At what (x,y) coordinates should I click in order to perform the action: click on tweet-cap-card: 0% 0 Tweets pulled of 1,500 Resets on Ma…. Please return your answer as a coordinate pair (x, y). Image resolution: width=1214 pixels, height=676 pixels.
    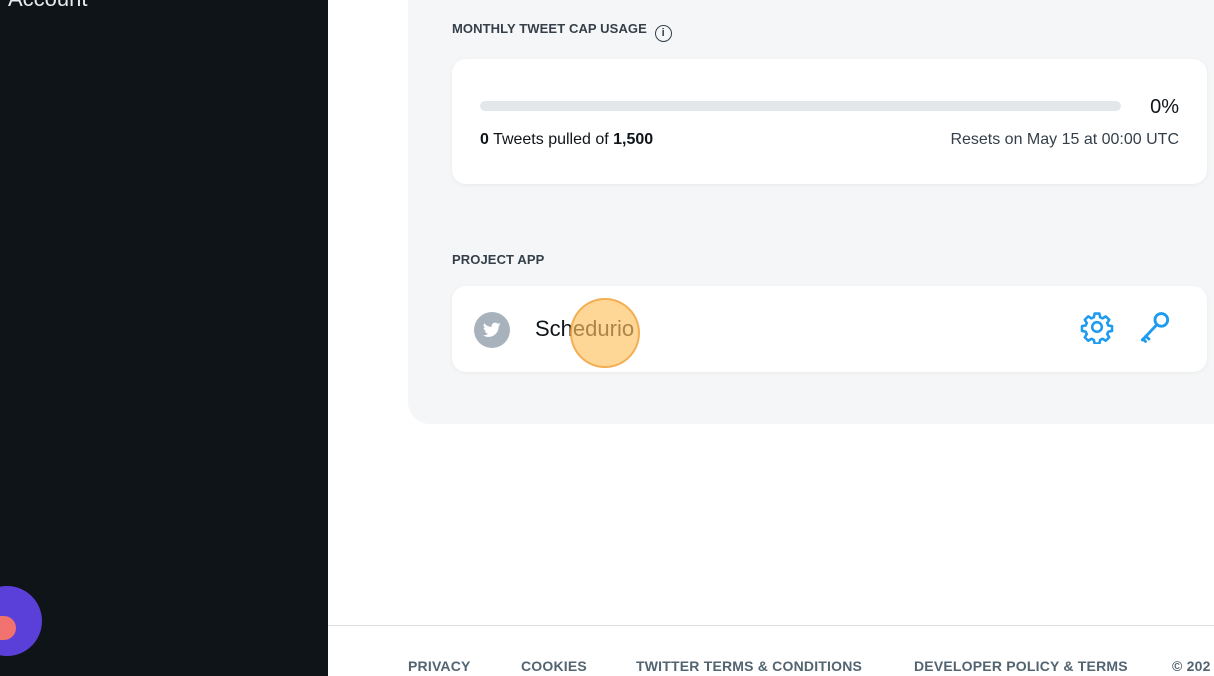
    Looking at the image, I should click on (829, 121).